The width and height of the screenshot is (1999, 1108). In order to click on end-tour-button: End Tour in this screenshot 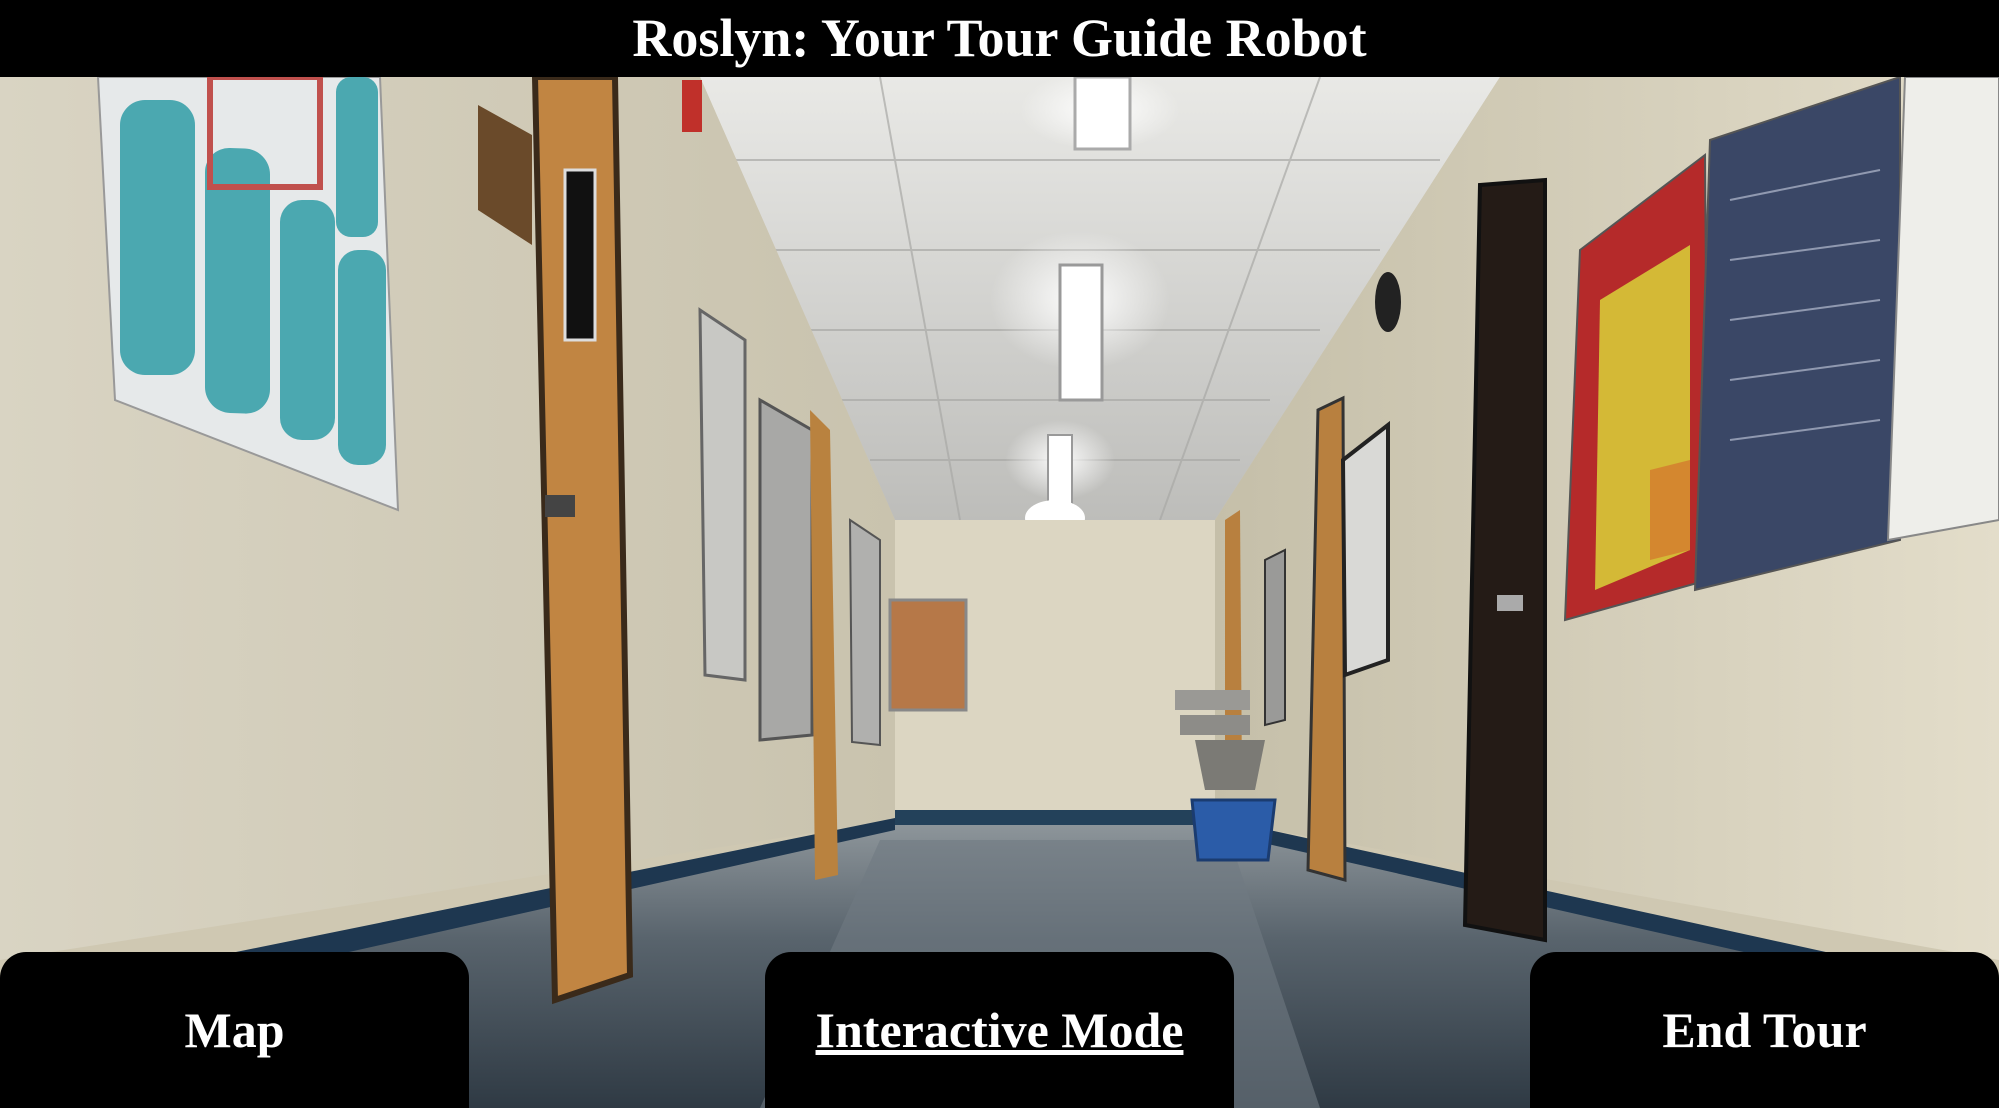, I will do `click(1764, 1030)`.